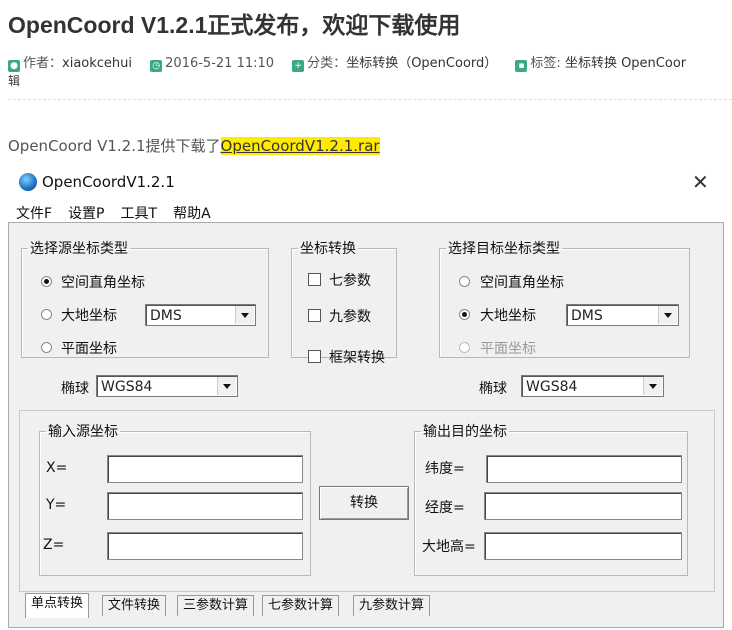  I want to click on input-z-field, so click(205, 546).